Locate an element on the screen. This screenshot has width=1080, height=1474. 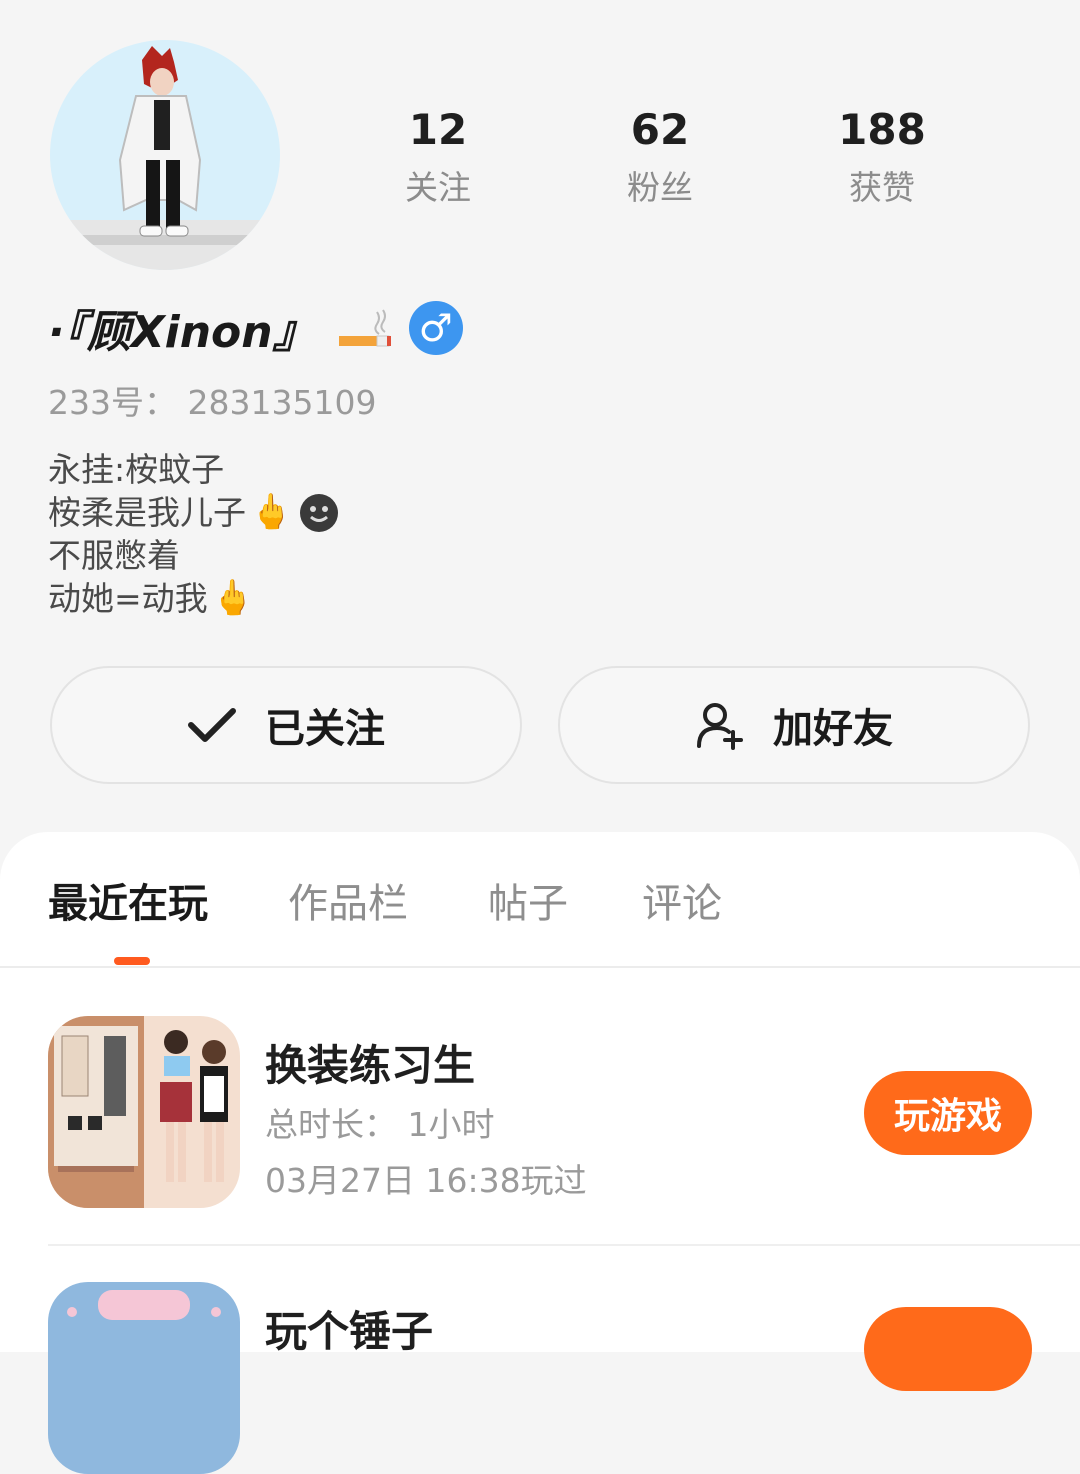
bio-text: 不服憋着 is located at coordinates (114, 555).